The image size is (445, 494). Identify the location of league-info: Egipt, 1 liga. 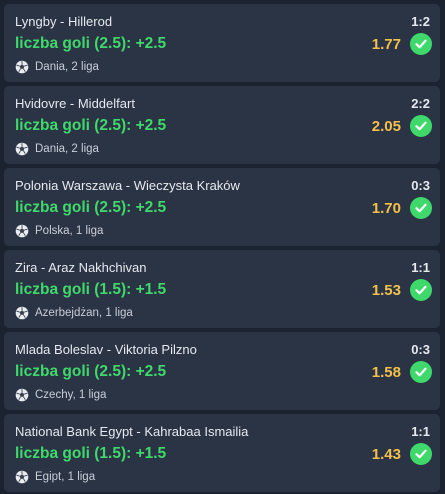
(55, 477).